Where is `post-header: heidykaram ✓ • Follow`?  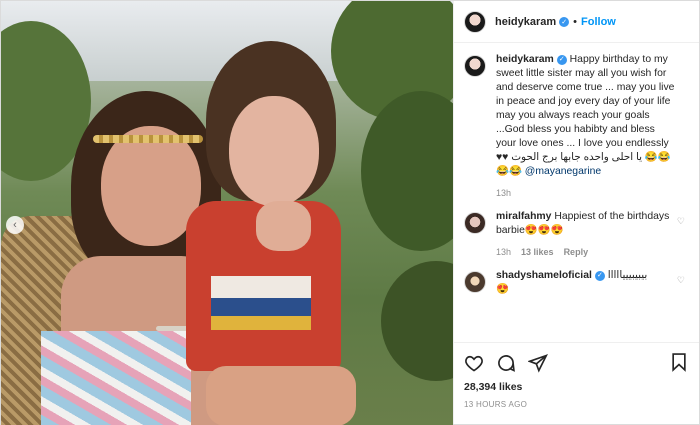
post-header: heidykaram ✓ • Follow is located at coordinates (576, 22).